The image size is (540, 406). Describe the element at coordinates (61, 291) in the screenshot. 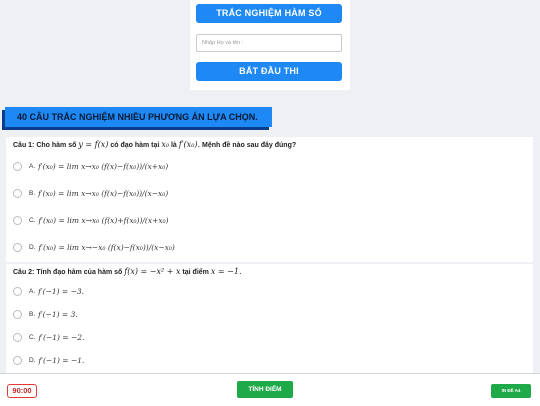

I see `option-formula: f′(−1) = −3.` at that location.